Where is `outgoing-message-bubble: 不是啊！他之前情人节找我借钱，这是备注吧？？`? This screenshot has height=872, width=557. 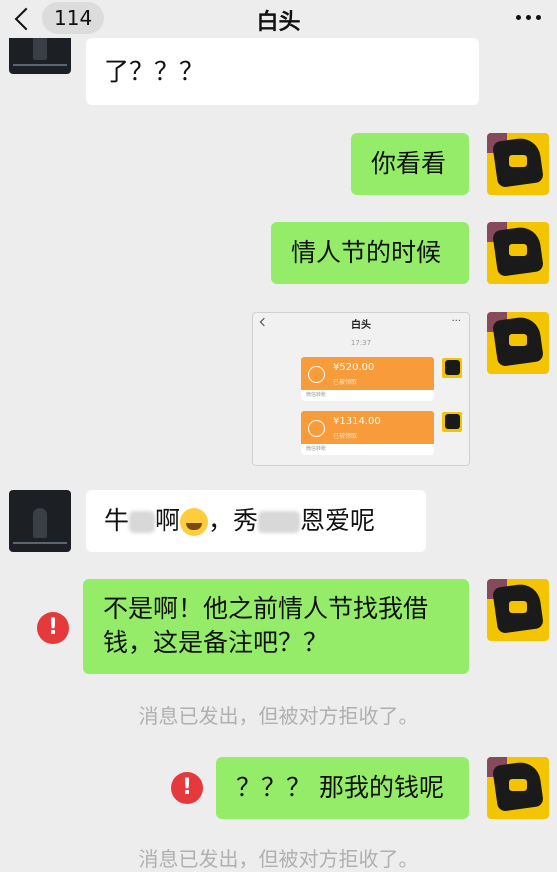
outgoing-message-bubble: 不是啊！他之前情人节找我借钱，这是备注吧？？ is located at coordinates (276, 626).